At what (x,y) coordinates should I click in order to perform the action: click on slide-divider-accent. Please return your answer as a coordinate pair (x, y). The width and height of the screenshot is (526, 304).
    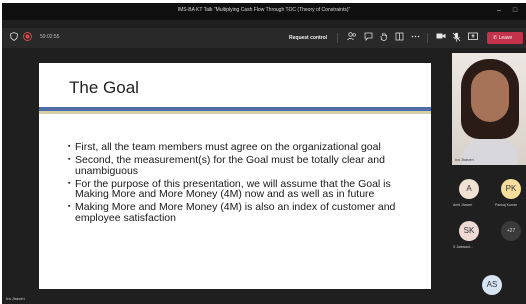
    Looking at the image, I should click on (235, 112).